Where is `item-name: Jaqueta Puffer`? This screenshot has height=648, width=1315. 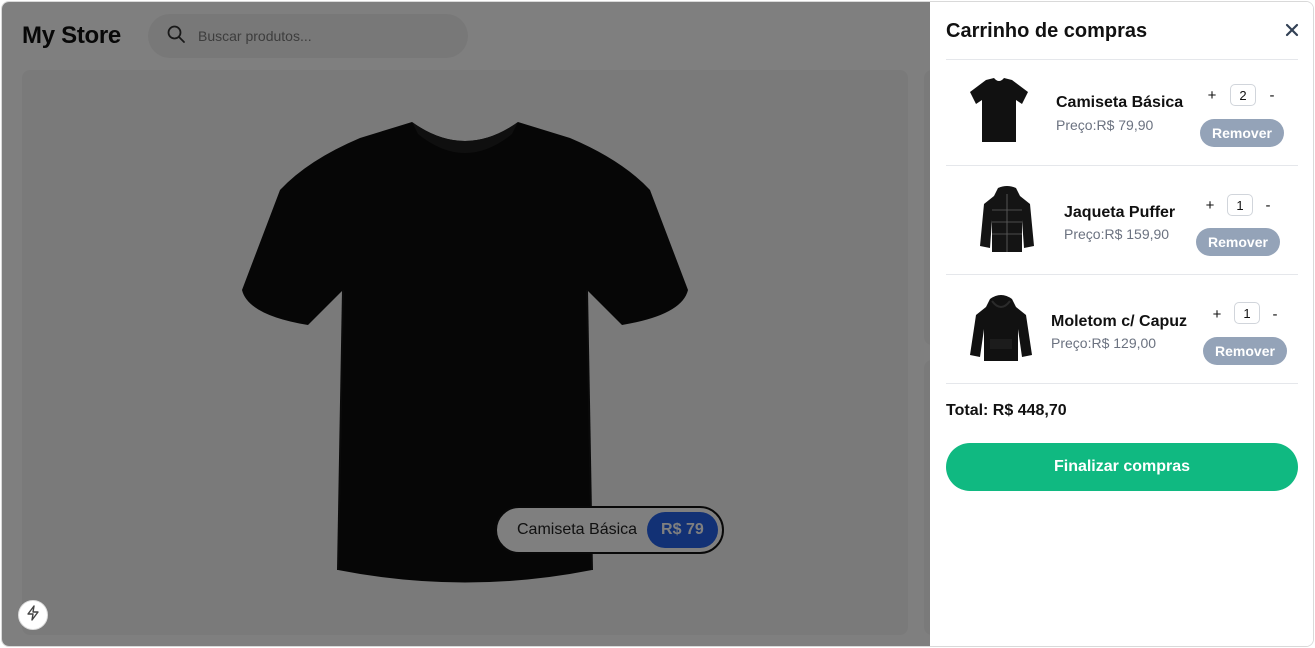 item-name: Jaqueta Puffer is located at coordinates (1120, 212).